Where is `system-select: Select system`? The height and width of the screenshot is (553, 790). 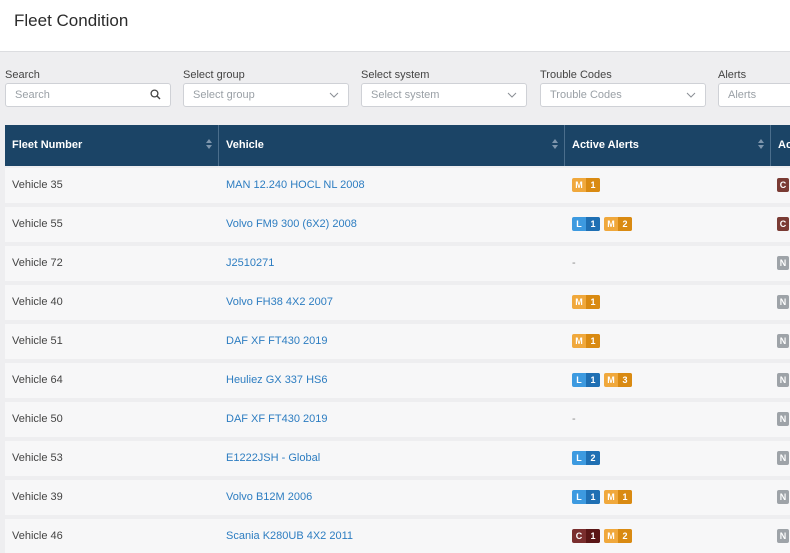 system-select: Select system is located at coordinates (444, 95).